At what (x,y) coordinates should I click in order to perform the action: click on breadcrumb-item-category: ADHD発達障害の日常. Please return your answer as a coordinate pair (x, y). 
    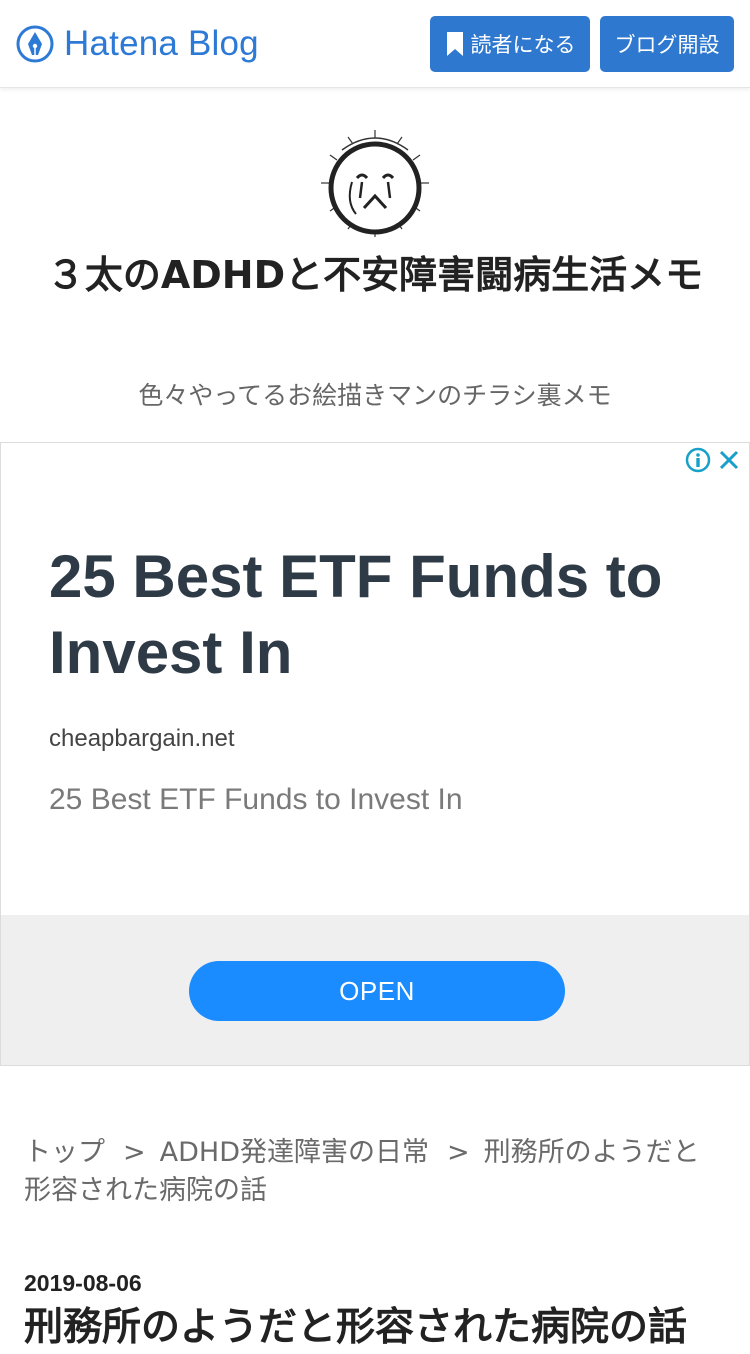
    Looking at the image, I should click on (294, 1152).